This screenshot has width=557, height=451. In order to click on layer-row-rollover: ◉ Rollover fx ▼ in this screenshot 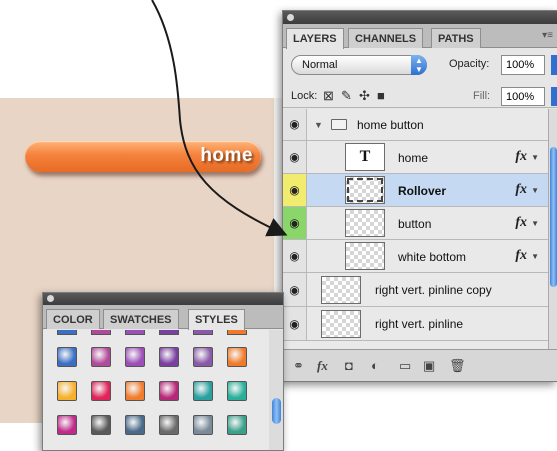, I will do `click(416, 190)`.